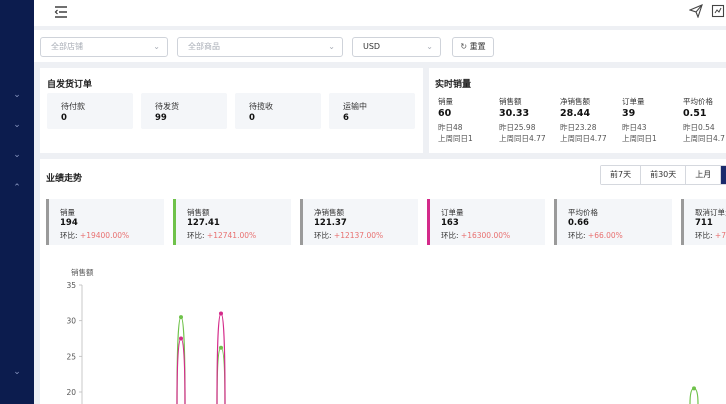 The image size is (726, 404). Describe the element at coordinates (231, 110) in the screenshot. I see `self-shipping-panel: 自发货订单 待付款 0 待发货 99 待揽收 0 运输中 6` at that location.